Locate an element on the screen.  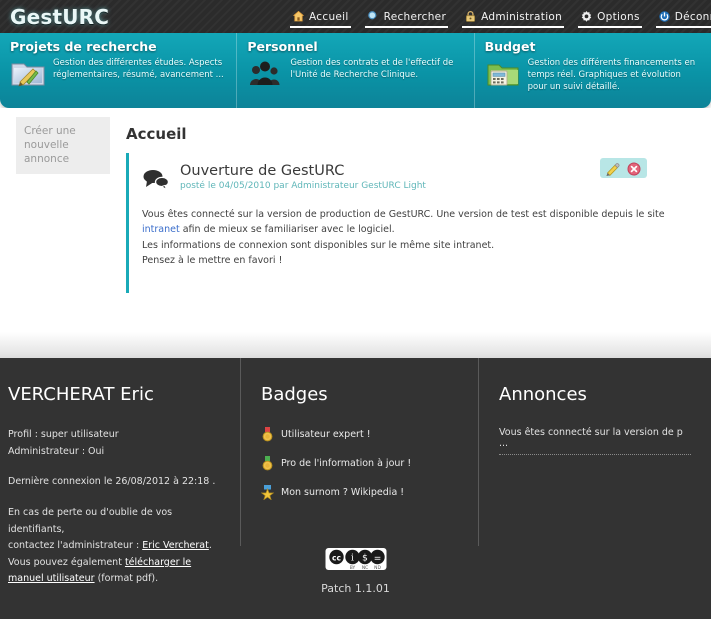
nav-item-administration: Administration is located at coordinates (513, 16).